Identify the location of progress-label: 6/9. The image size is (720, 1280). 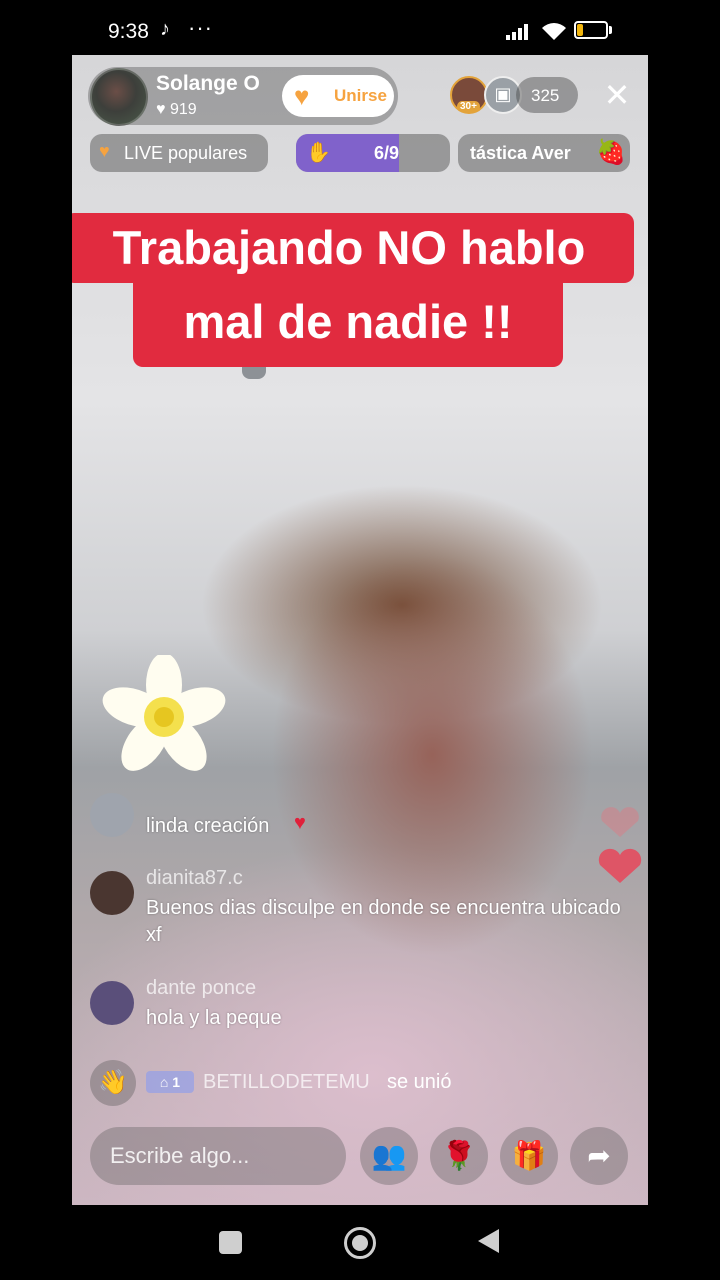
(387, 153).